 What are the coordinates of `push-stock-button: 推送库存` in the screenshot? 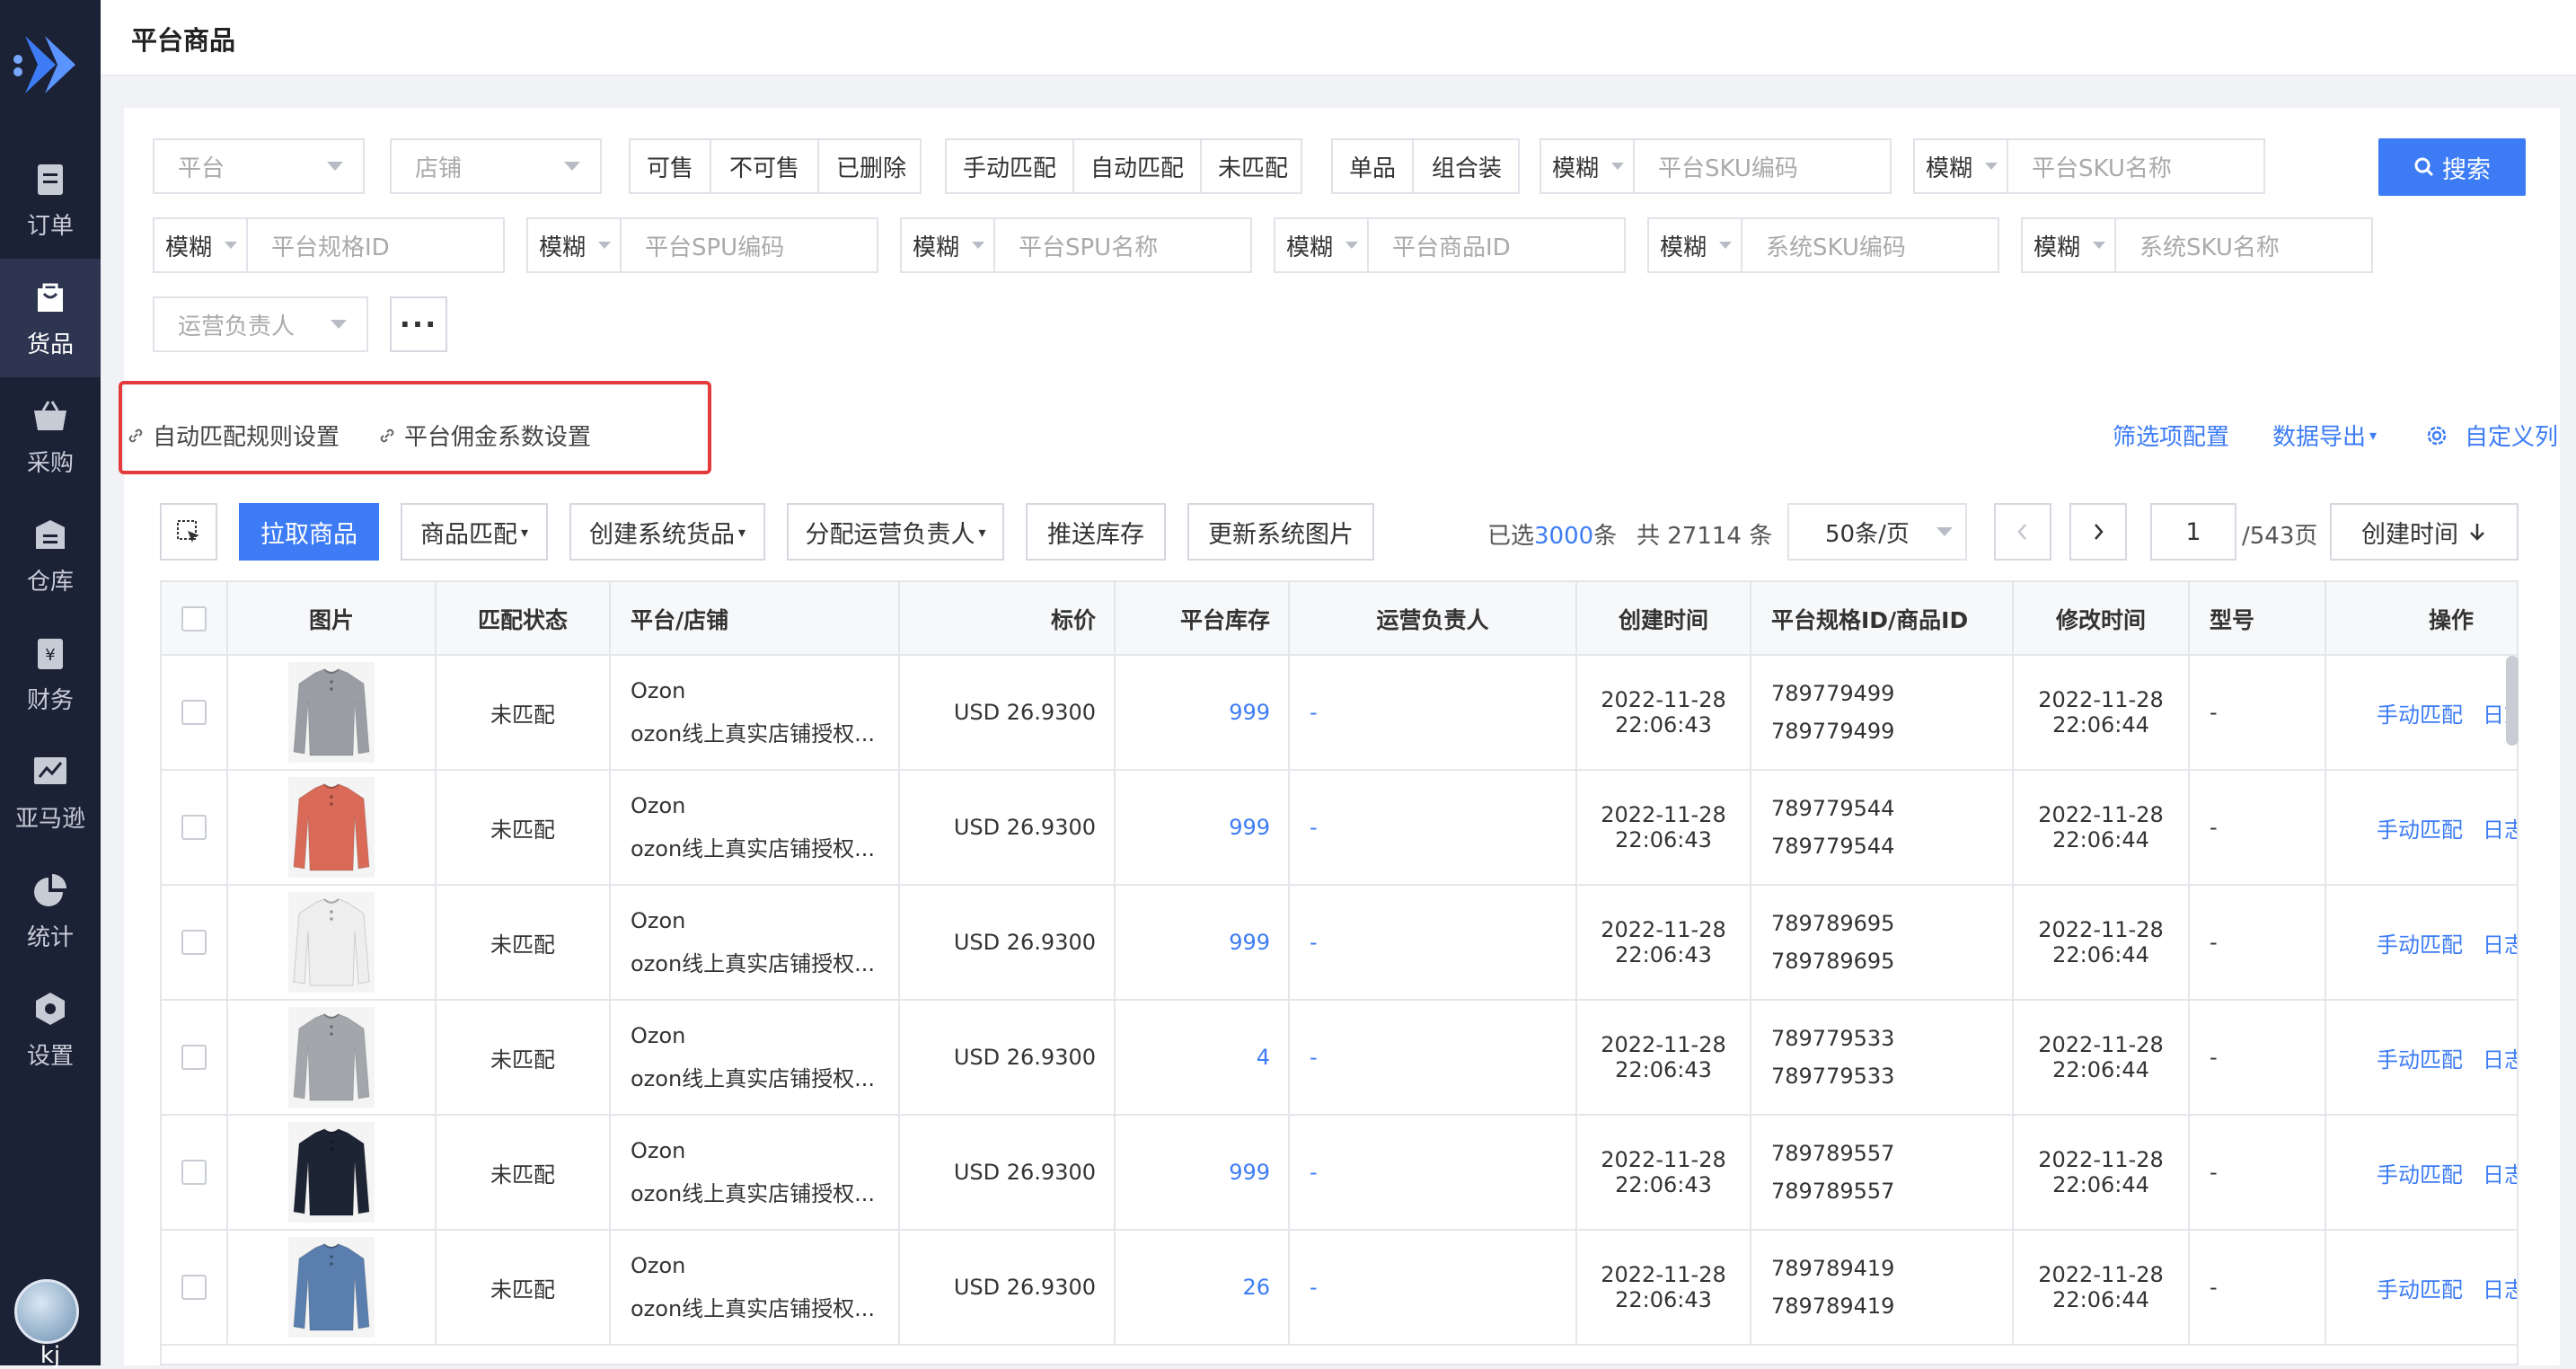 It's located at (1096, 532).